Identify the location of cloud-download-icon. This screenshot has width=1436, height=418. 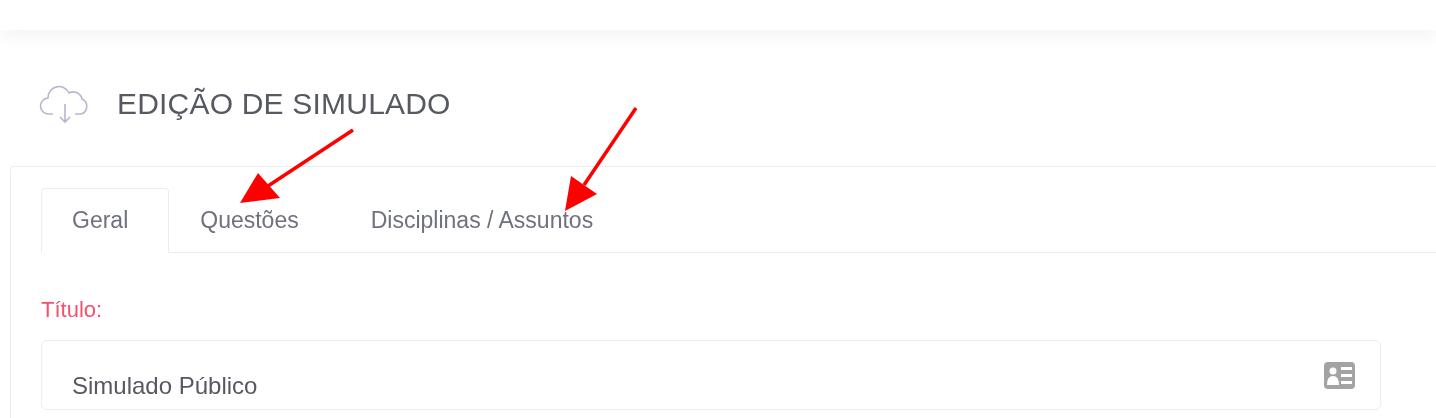
(65, 104).